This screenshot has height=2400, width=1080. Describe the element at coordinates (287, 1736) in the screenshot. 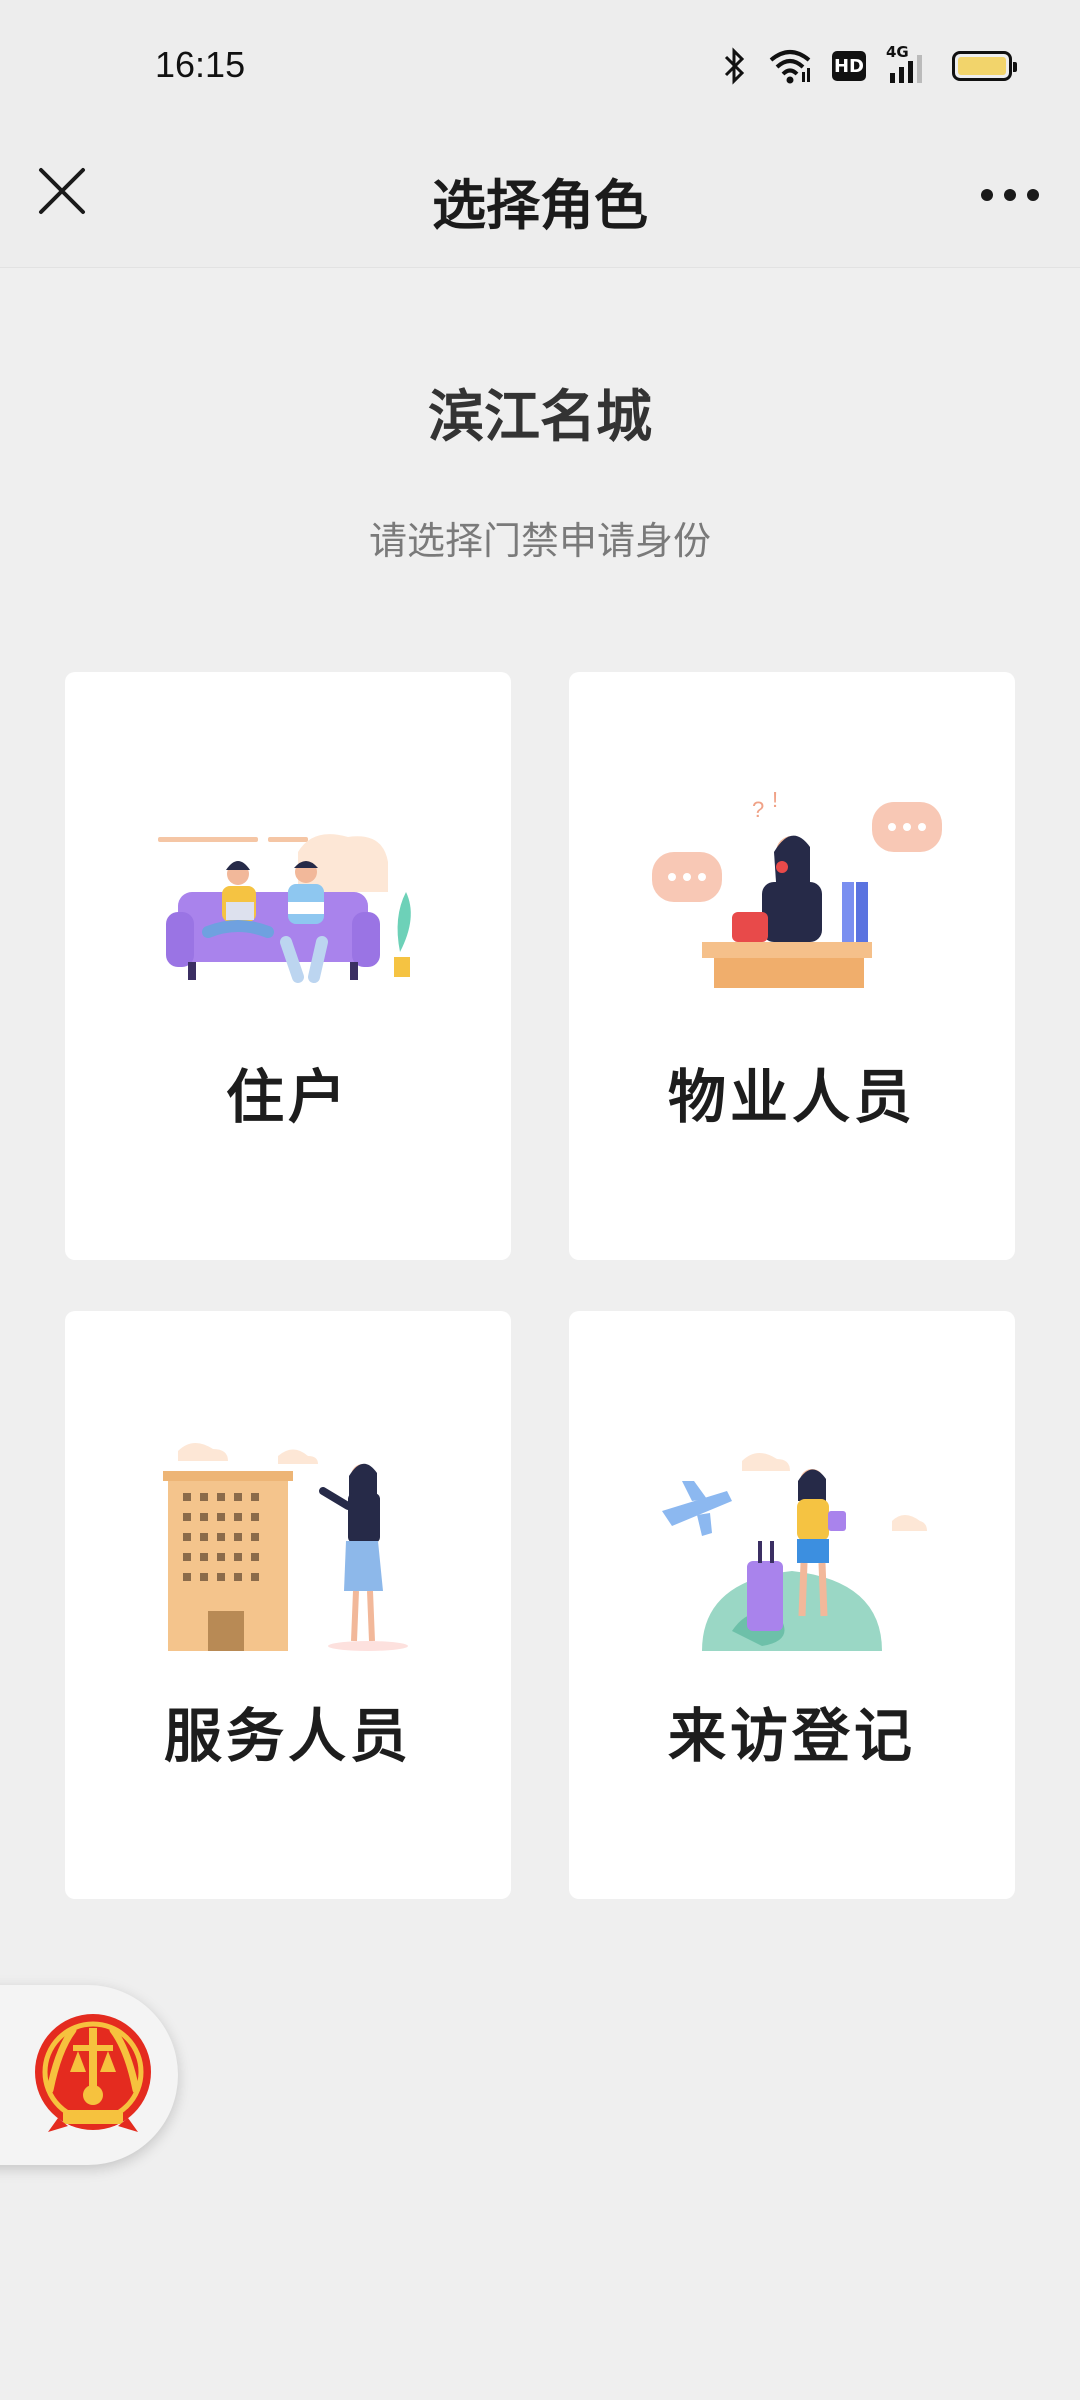

I see `role-label-service-staff: 服务人员` at that location.